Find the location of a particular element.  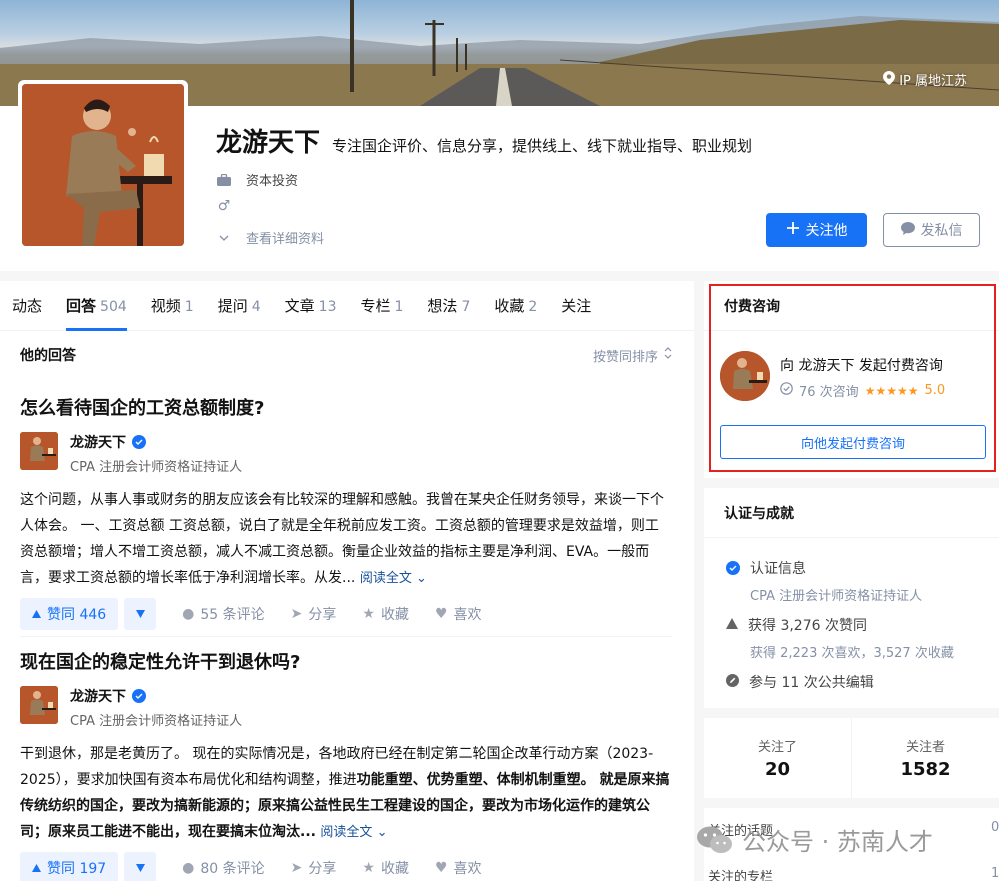

comment-button: ● 55 条评论 is located at coordinates (223, 614).